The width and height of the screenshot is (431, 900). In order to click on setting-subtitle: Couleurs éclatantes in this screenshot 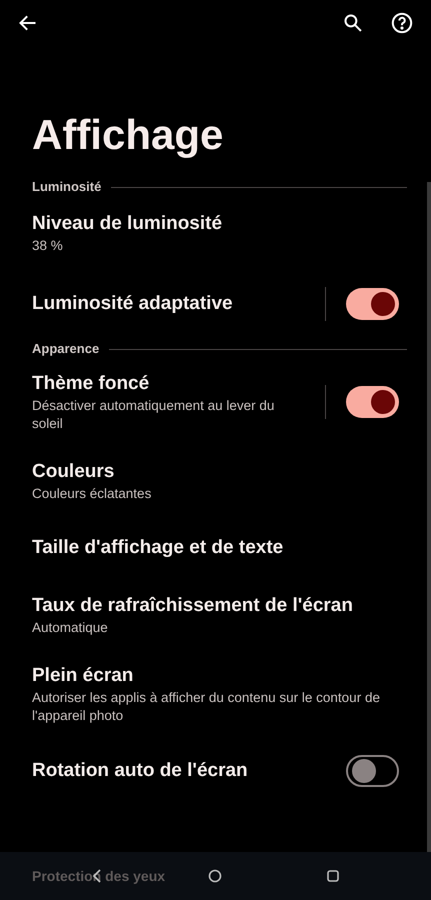, I will do `click(92, 494)`.